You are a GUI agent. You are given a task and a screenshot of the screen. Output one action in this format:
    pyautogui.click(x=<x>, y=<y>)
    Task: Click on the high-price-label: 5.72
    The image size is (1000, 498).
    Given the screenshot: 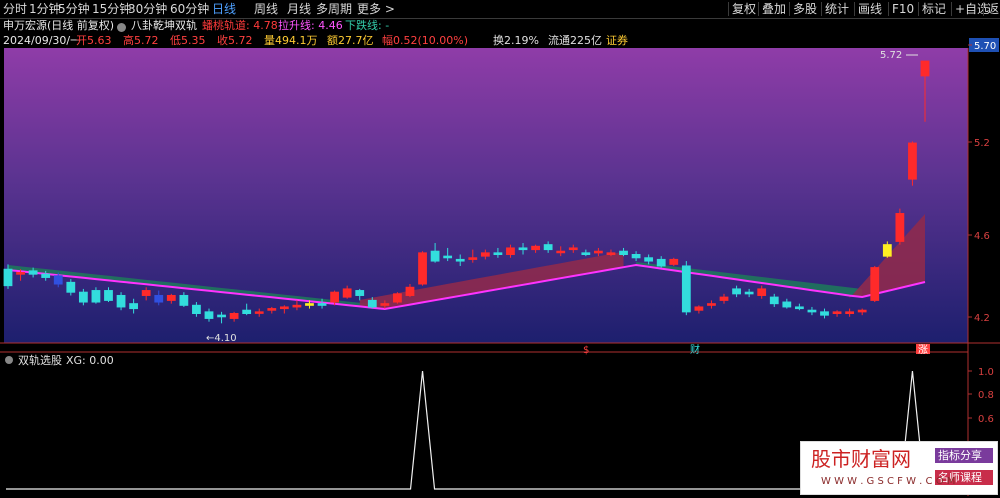 What is the action you would take?
    pyautogui.click(x=891, y=55)
    